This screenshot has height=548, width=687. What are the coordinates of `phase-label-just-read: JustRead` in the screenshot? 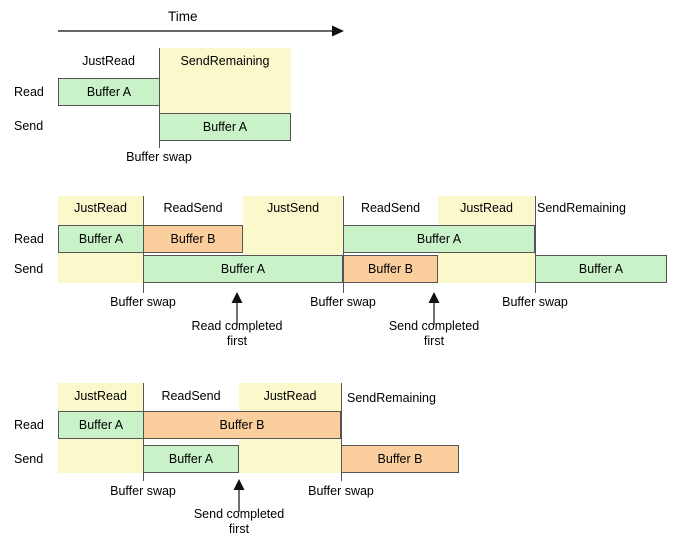 It's located at (108, 61).